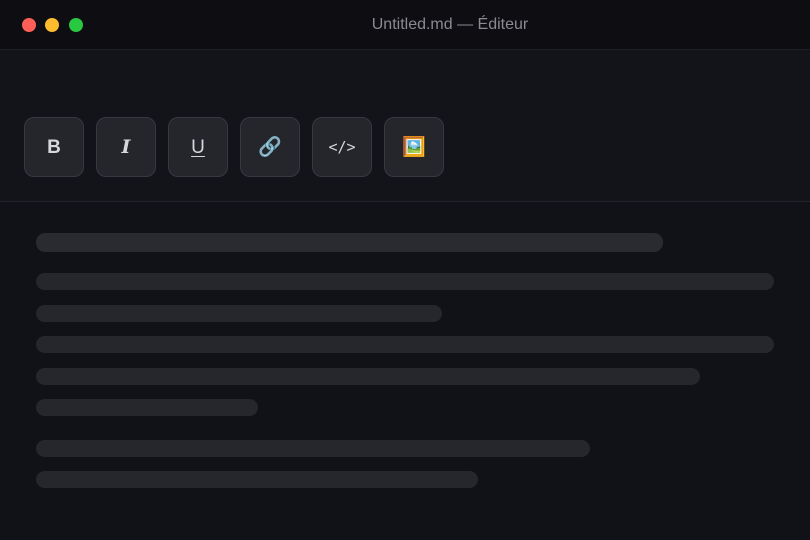 This screenshot has width=810, height=540. I want to click on image-icon: 🖼️, so click(414, 147).